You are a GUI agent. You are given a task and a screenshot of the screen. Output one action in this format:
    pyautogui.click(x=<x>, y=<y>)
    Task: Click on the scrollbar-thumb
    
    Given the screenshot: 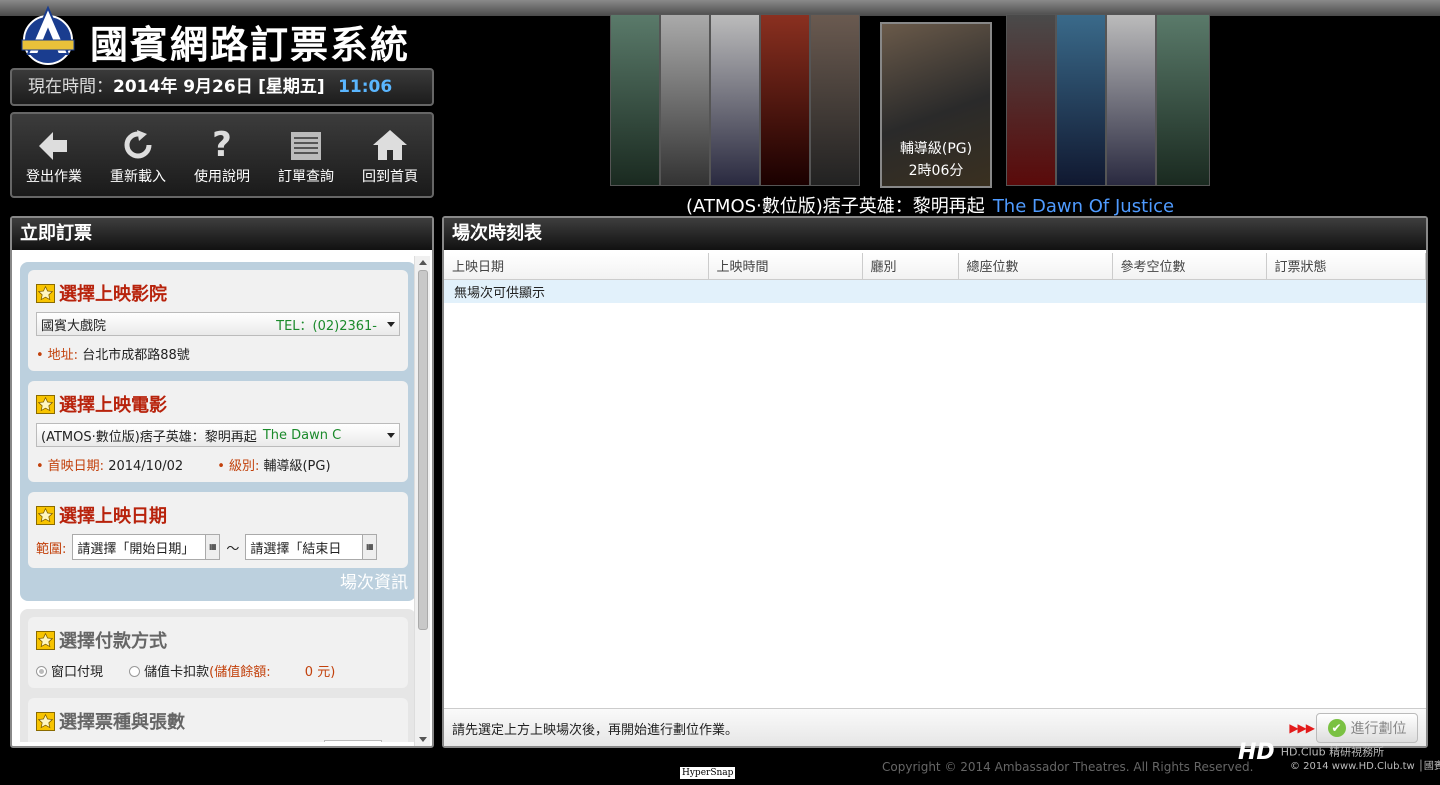 What is the action you would take?
    pyautogui.click(x=423, y=450)
    